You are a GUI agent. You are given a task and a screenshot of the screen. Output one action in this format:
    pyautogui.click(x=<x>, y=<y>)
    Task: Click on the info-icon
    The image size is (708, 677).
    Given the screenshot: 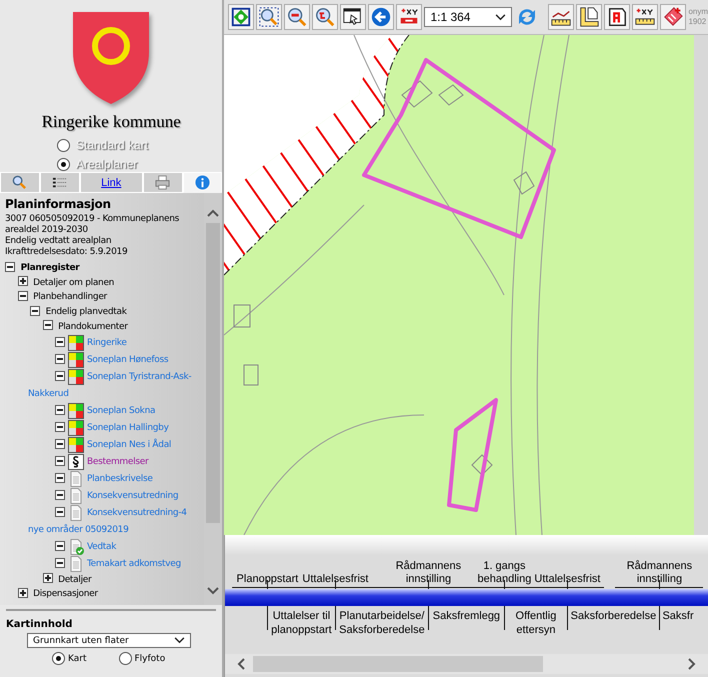 What is the action you would take?
    pyautogui.click(x=202, y=182)
    